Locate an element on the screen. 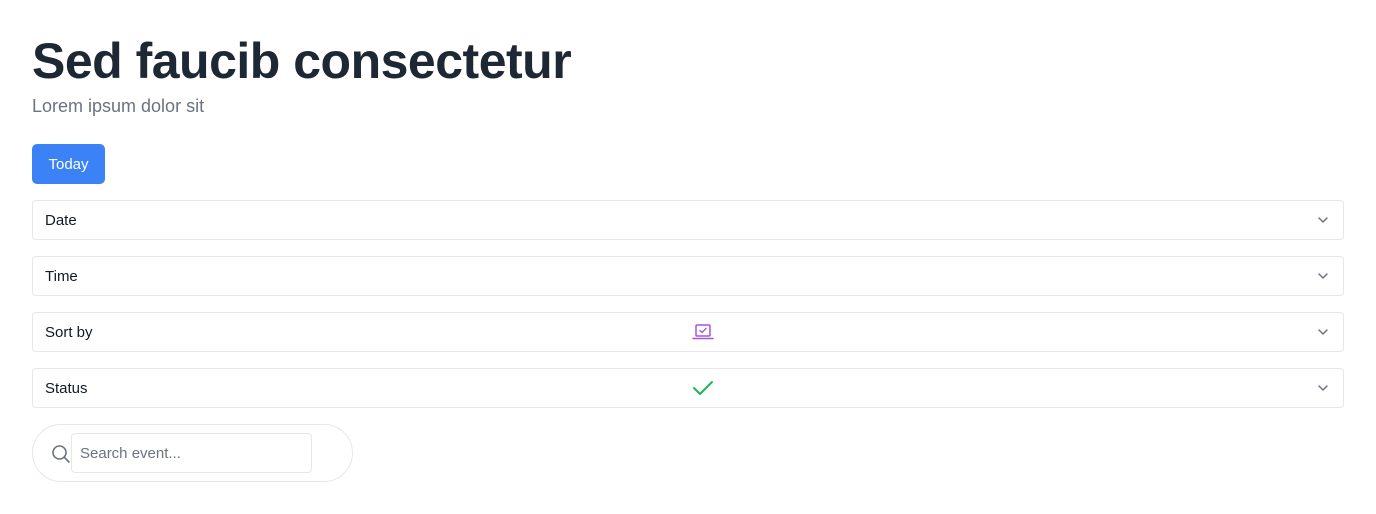  laptop-check-icon is located at coordinates (703, 332).